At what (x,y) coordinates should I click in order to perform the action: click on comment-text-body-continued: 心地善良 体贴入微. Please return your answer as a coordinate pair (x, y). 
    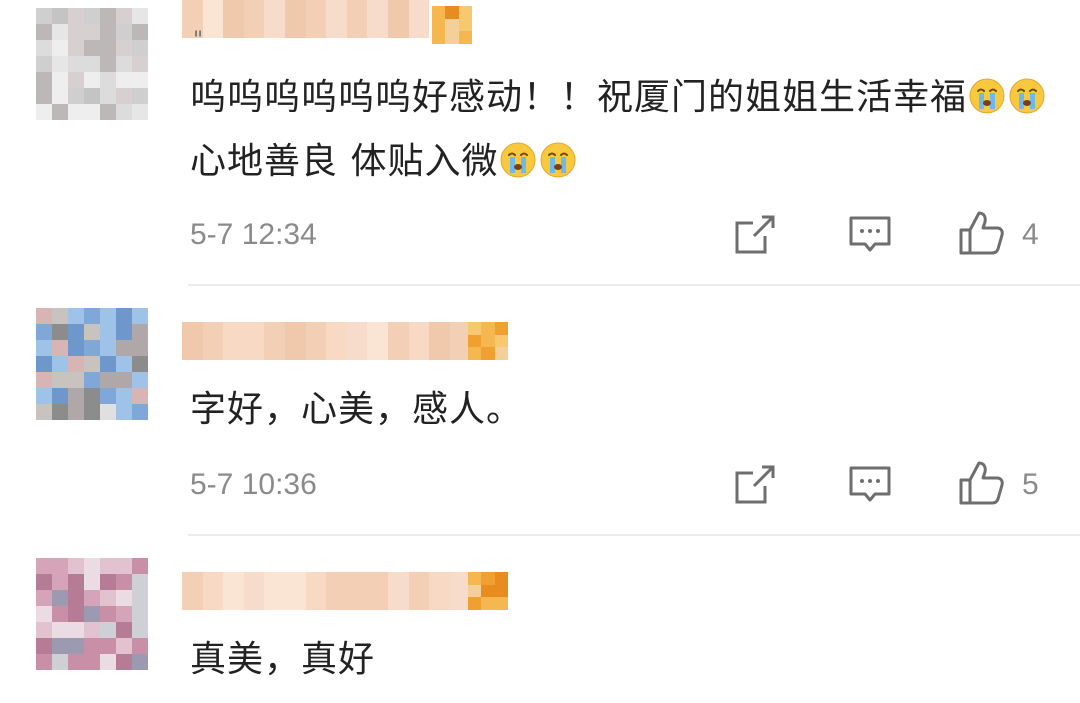
    Looking at the image, I should click on (344, 161).